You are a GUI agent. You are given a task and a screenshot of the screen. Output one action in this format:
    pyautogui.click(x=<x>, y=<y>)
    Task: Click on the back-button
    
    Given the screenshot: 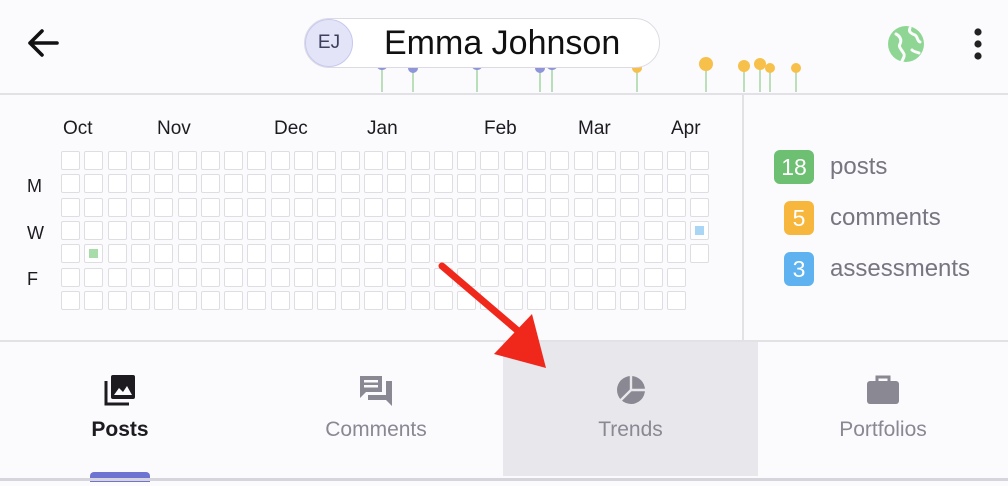 What is the action you would take?
    pyautogui.click(x=43, y=43)
    